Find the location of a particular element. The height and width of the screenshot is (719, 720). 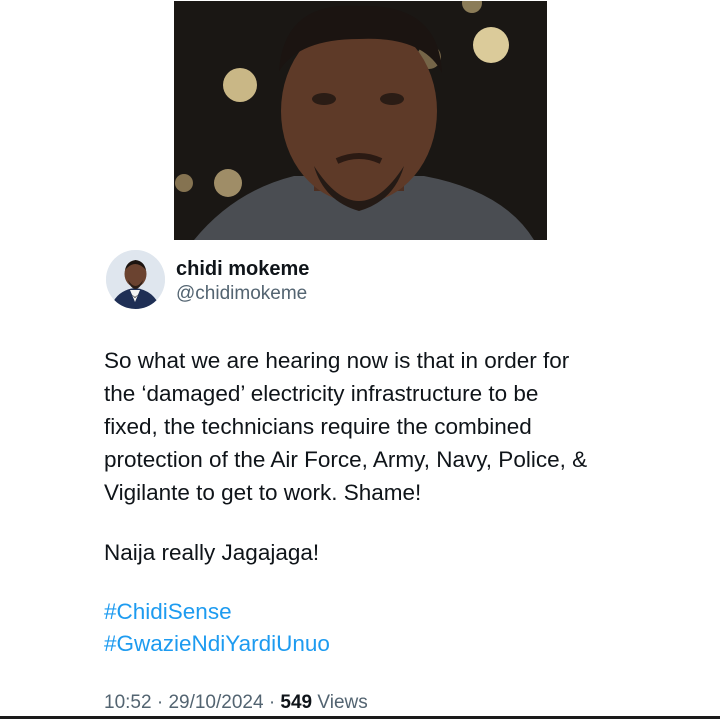

user-avatar is located at coordinates (135, 279).